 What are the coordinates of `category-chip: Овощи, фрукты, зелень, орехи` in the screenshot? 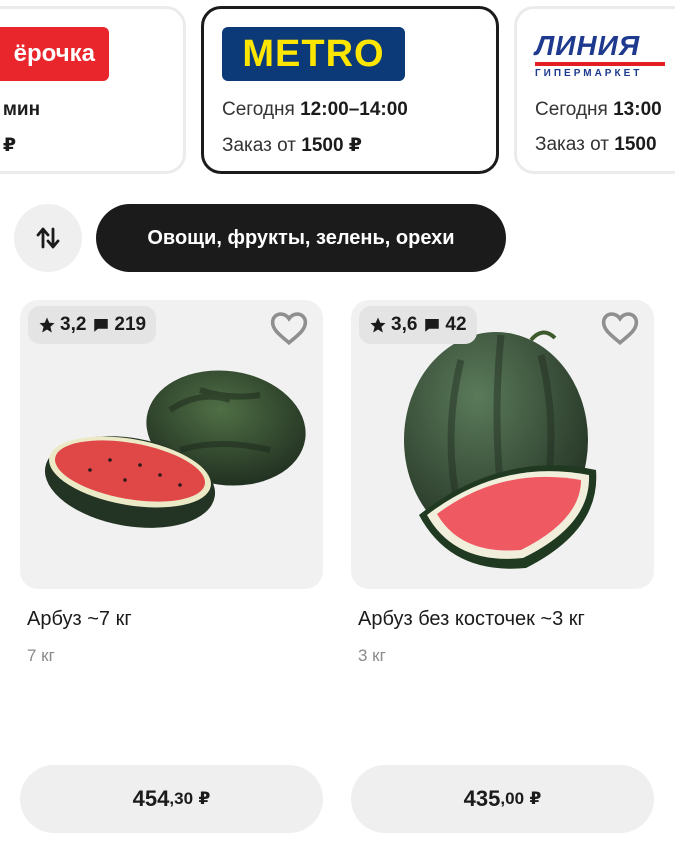 It's located at (301, 238).